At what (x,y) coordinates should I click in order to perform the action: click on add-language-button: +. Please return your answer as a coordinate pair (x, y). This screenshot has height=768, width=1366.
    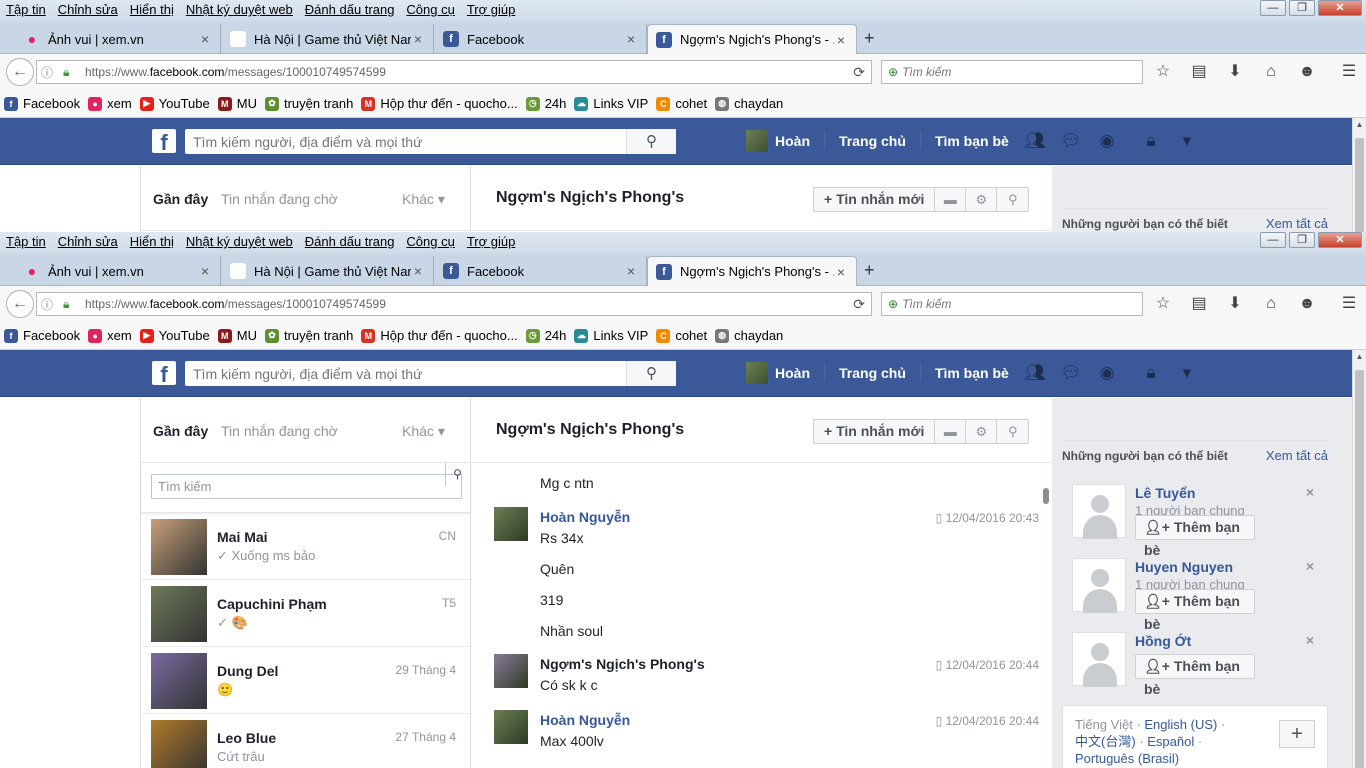
    Looking at the image, I should click on (1297, 734).